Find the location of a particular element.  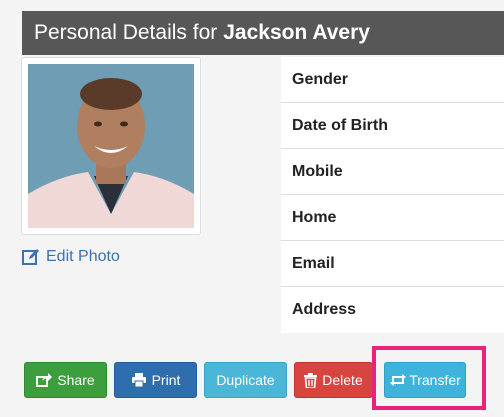

print-icon is located at coordinates (138, 380).